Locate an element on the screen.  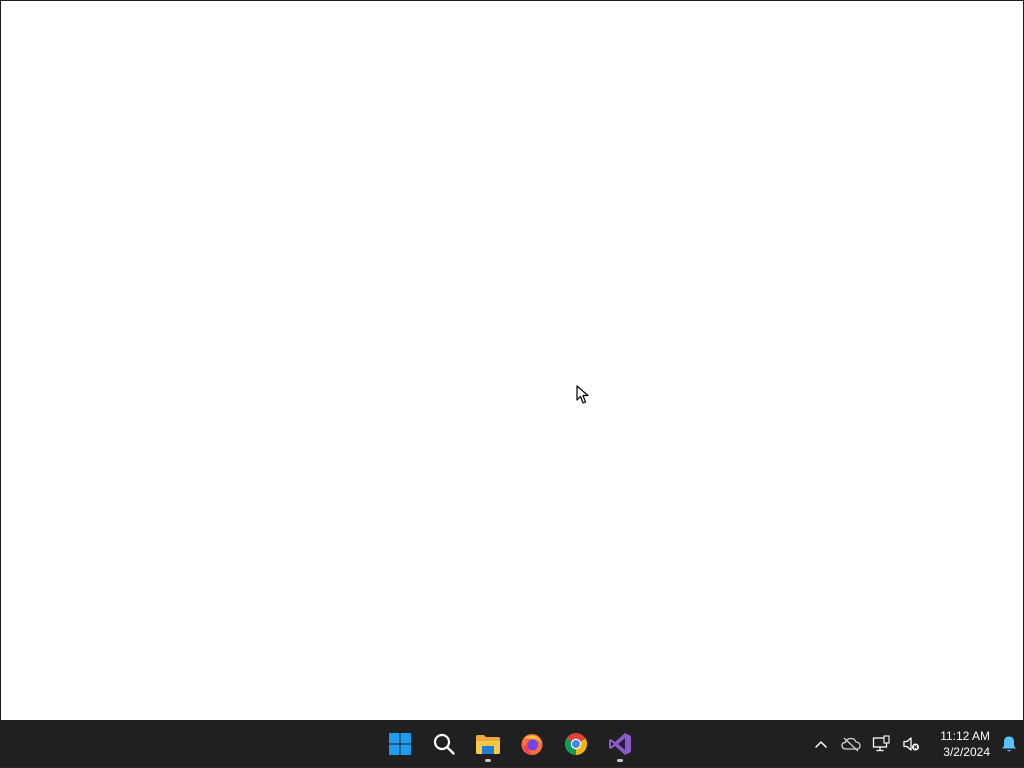
show-hidden-icons-button is located at coordinates (821, 744).